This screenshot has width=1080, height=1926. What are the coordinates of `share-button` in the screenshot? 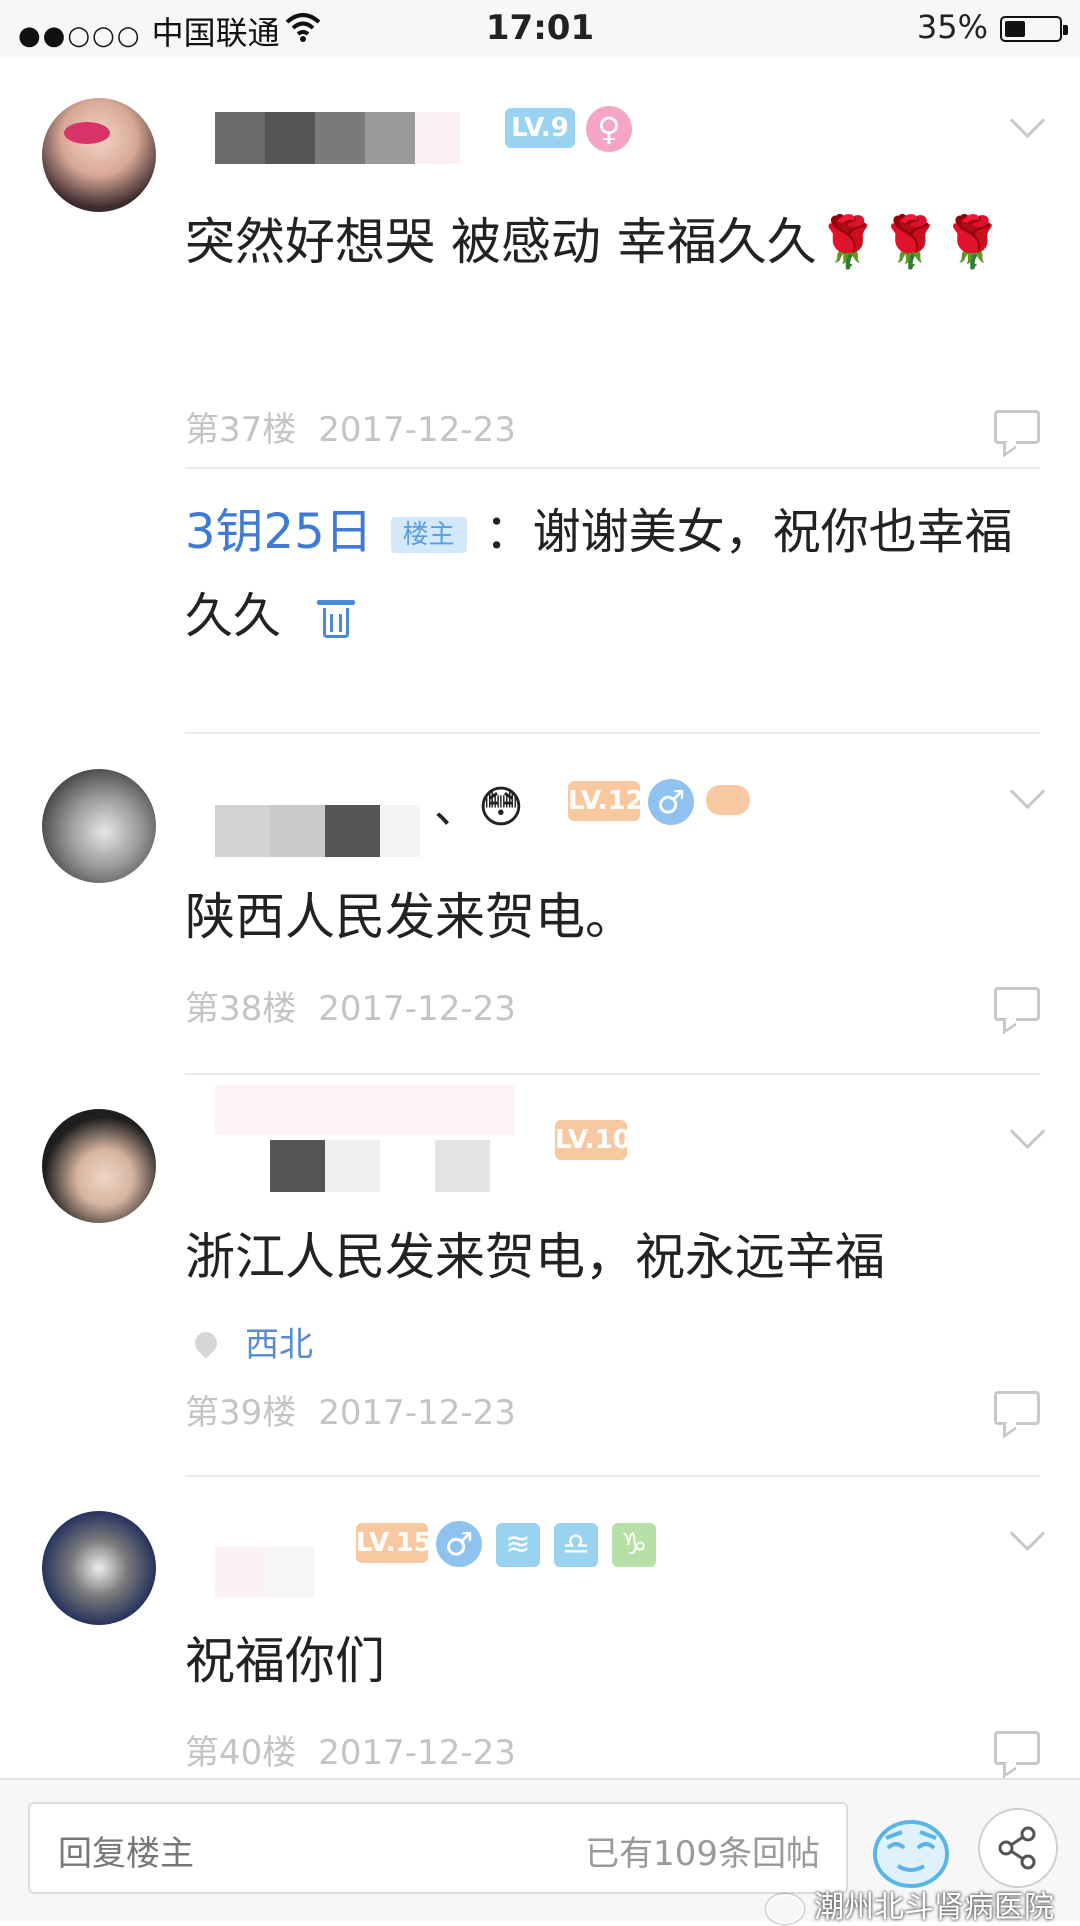 It's located at (1018, 1848).